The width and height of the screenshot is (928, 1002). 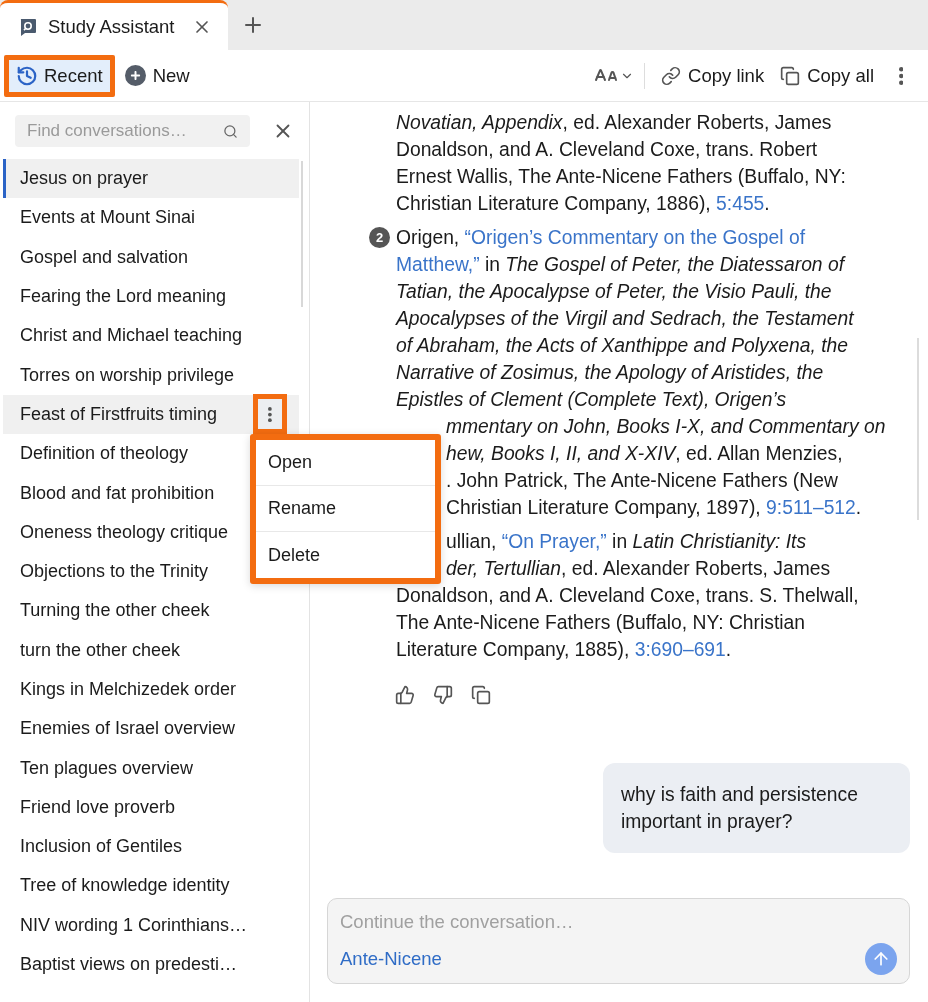 I want to click on conversation-item: Inclusion of Gentiles, so click(x=151, y=847).